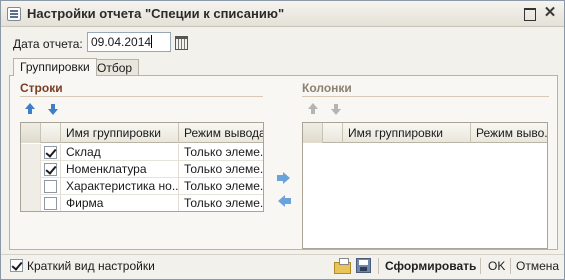  Describe the element at coordinates (537, 266) in the screenshot. I see `cancel-button: Отмена` at that location.